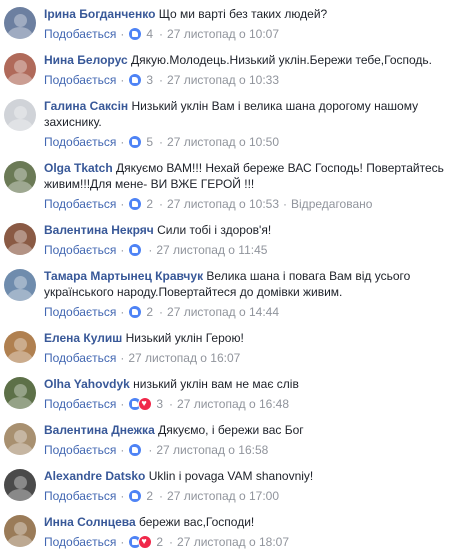 This screenshot has width=450, height=554. Describe the element at coordinates (245, 338) in the screenshot. I see `comment-line: Елена Кулиш Низький уклін Герою!` at that location.